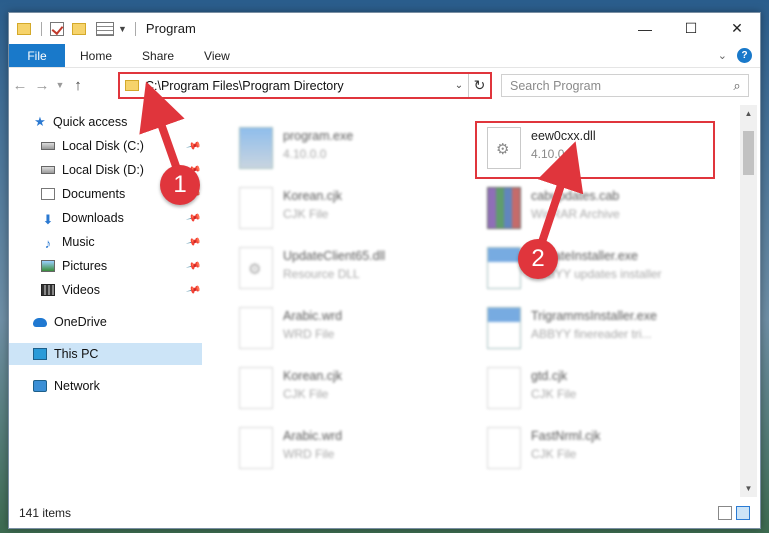 This screenshot has height=533, width=769. I want to click on downloads-icon: ⬇, so click(48, 219).